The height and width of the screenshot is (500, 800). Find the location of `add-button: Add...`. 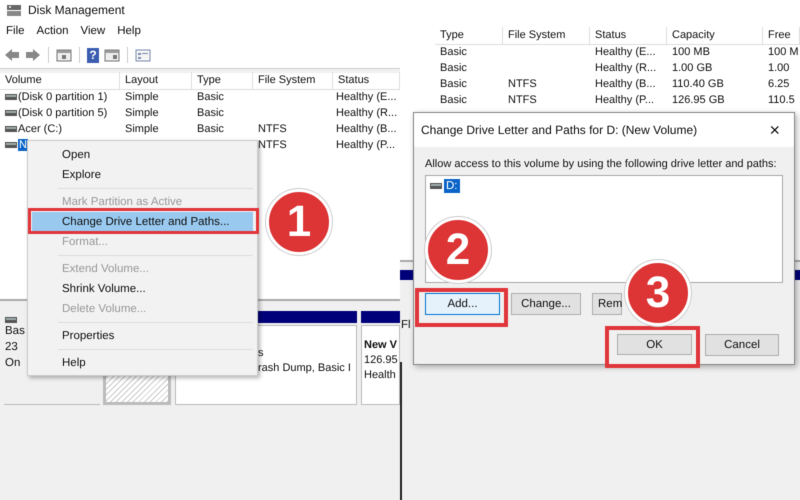

add-button: Add... is located at coordinates (462, 304).